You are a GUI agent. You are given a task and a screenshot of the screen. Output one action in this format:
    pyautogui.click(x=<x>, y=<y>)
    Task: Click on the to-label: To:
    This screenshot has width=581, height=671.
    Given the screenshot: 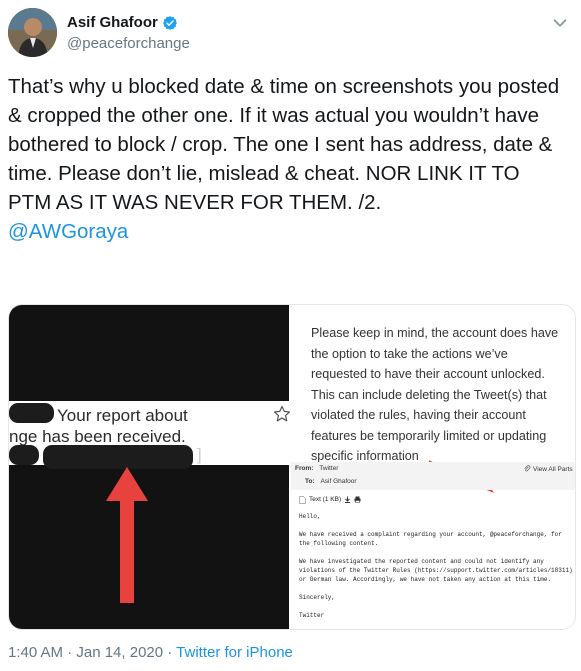 What is the action you would take?
    pyautogui.click(x=310, y=481)
    